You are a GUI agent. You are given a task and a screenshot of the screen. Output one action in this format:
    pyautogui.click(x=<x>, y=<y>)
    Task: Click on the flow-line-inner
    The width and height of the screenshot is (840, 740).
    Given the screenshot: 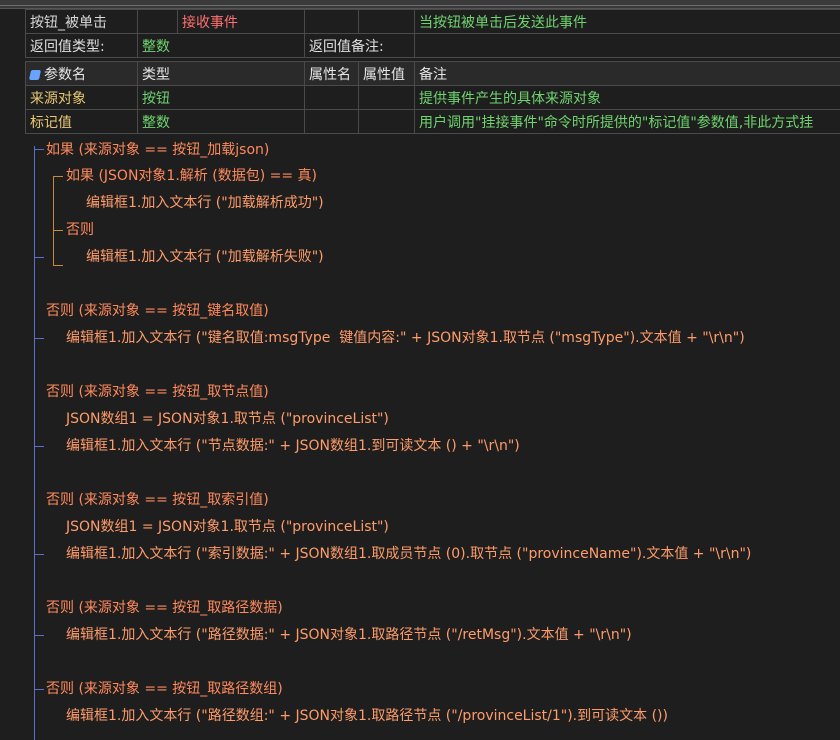 What is the action you would take?
    pyautogui.click(x=53, y=221)
    